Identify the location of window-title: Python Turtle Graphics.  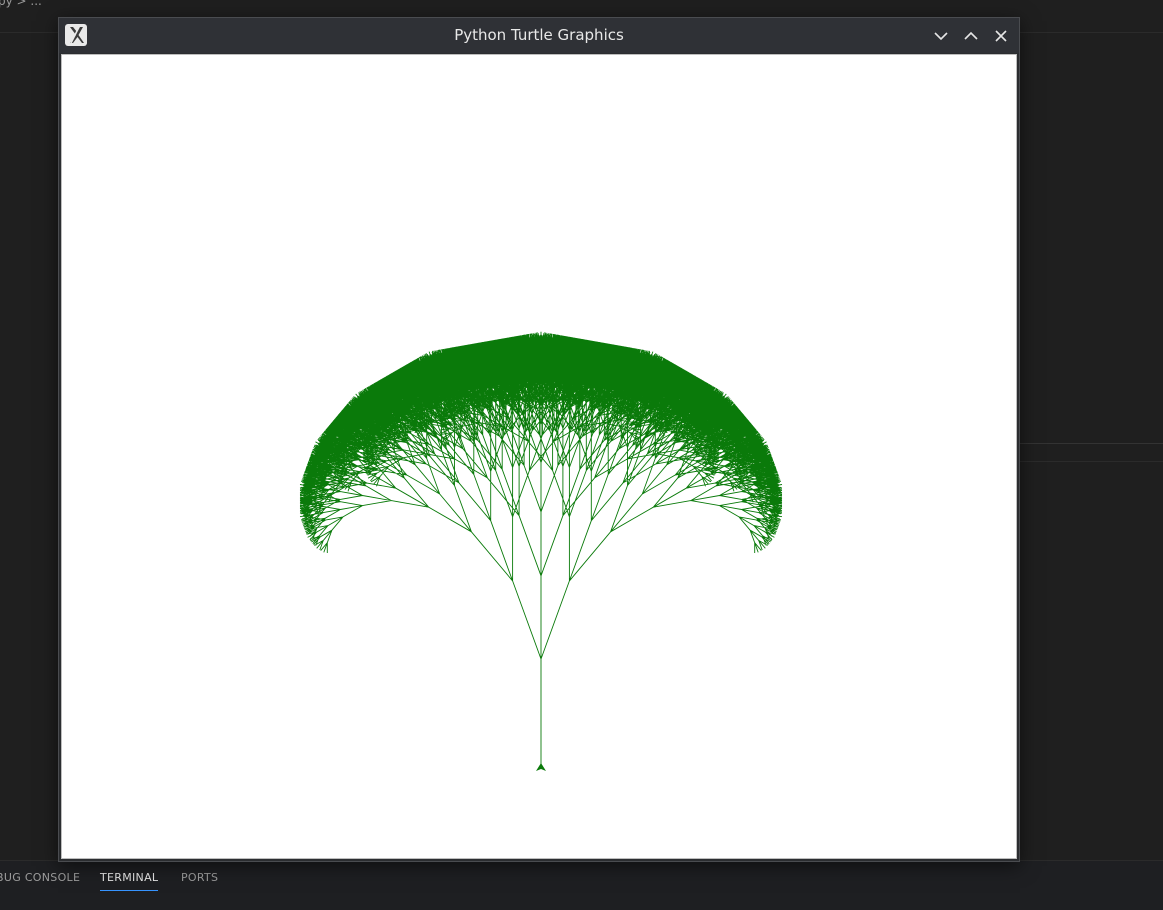
(539, 35).